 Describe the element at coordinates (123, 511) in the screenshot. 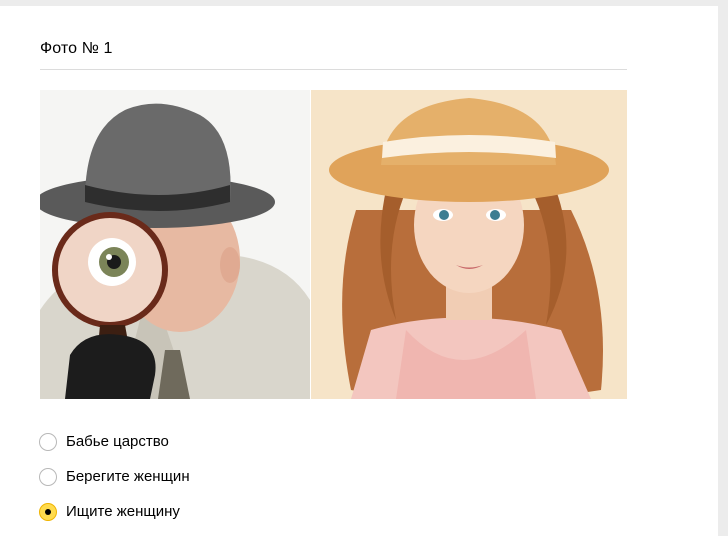

I see `option-label: Ищите женщину` at that location.